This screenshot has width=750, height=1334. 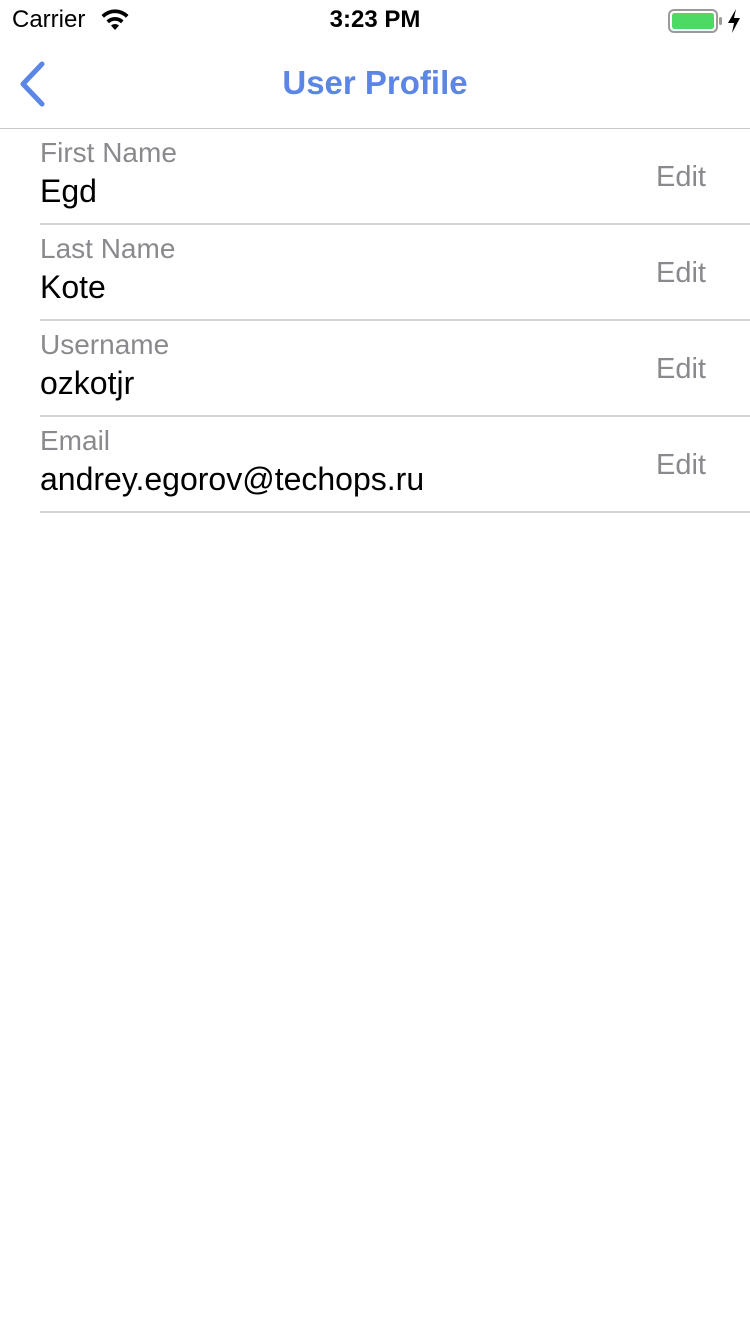 What do you see at coordinates (681, 369) in the screenshot?
I see `edit-username-button: Edit` at bounding box center [681, 369].